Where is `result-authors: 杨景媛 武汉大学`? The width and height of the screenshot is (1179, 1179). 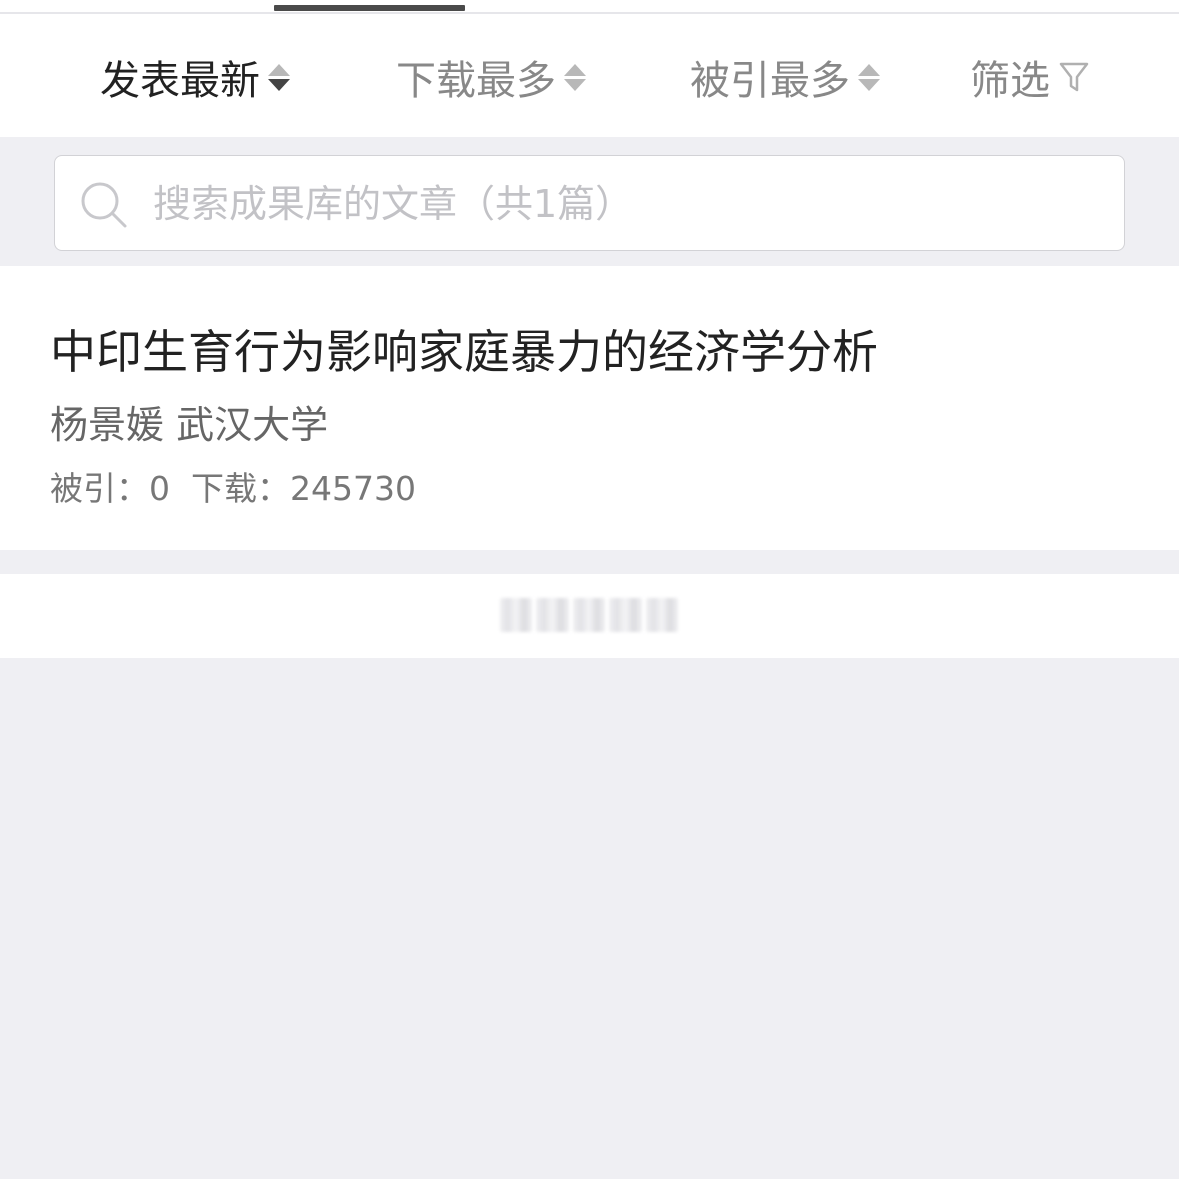
result-authors: 杨景媛 武汉大学 is located at coordinates (189, 425).